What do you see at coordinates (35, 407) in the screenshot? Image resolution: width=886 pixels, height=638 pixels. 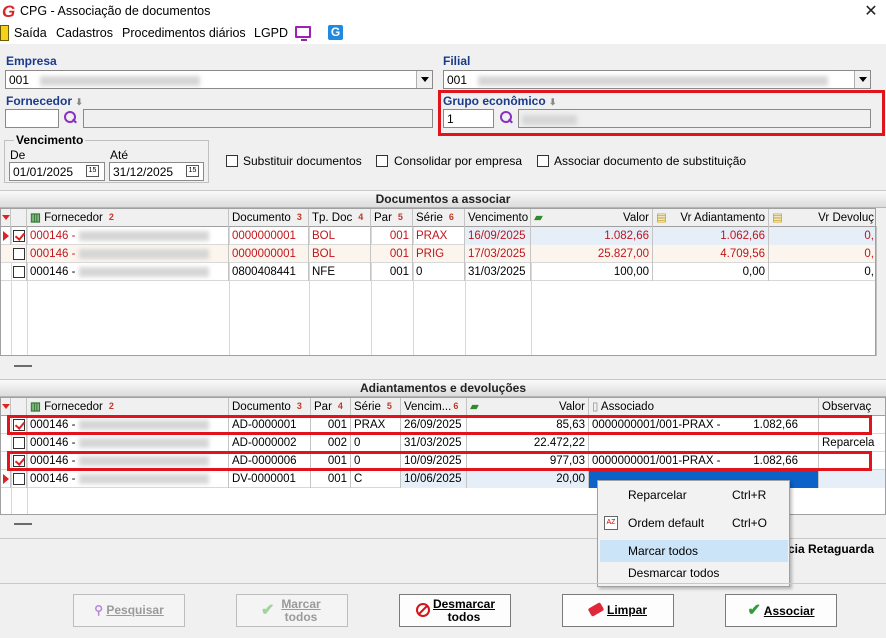 I see `books-icon: ▥` at bounding box center [35, 407].